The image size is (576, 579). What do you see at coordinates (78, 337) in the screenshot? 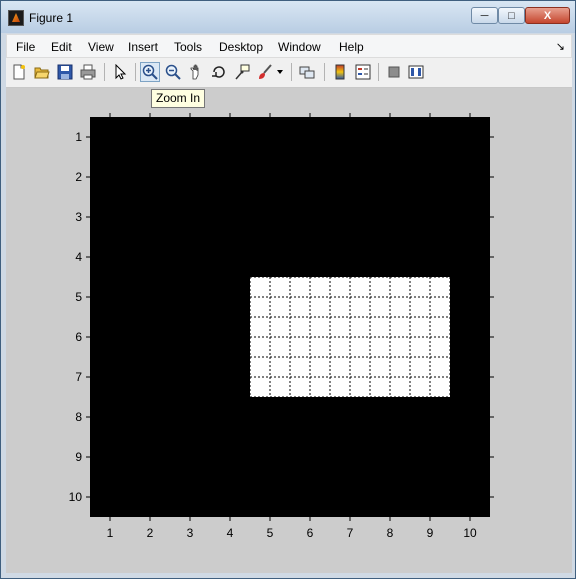
I see `y-tick-label: 6` at bounding box center [78, 337].